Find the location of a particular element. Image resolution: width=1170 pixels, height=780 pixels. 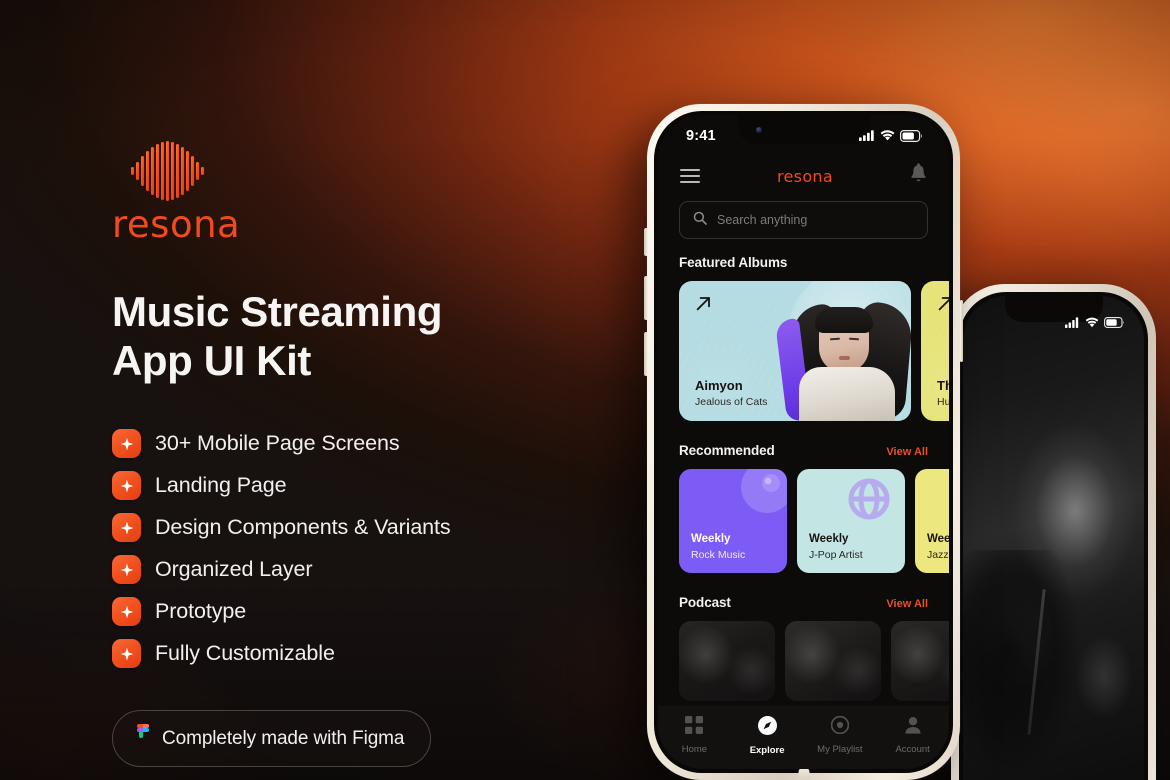

moon-icon is located at coordinates (762, 495).